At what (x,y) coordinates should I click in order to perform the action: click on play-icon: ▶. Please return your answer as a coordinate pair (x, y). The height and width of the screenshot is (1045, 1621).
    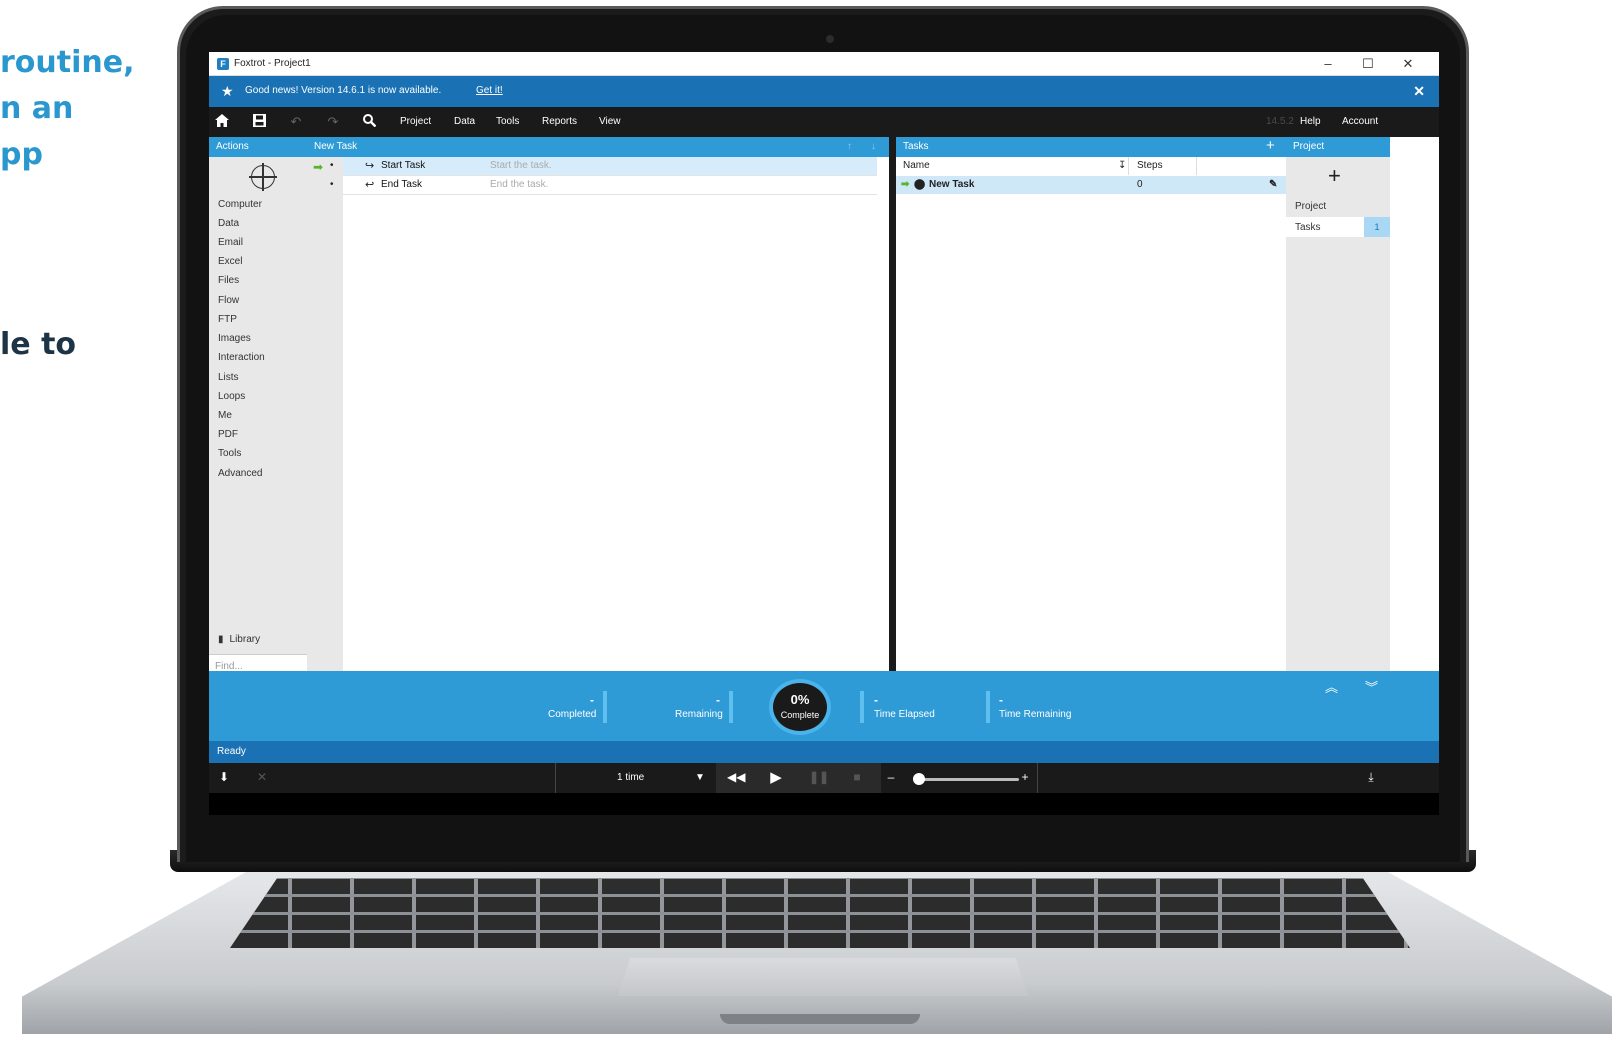
    Looking at the image, I should click on (776, 777).